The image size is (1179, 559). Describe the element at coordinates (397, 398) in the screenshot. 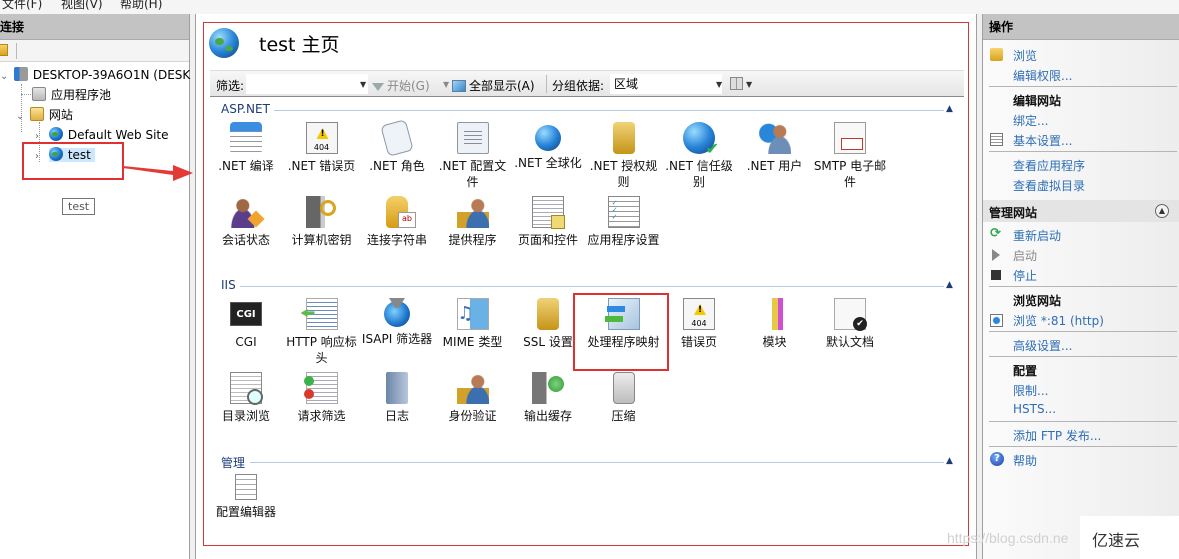

I see `feature-logging: 日志` at that location.